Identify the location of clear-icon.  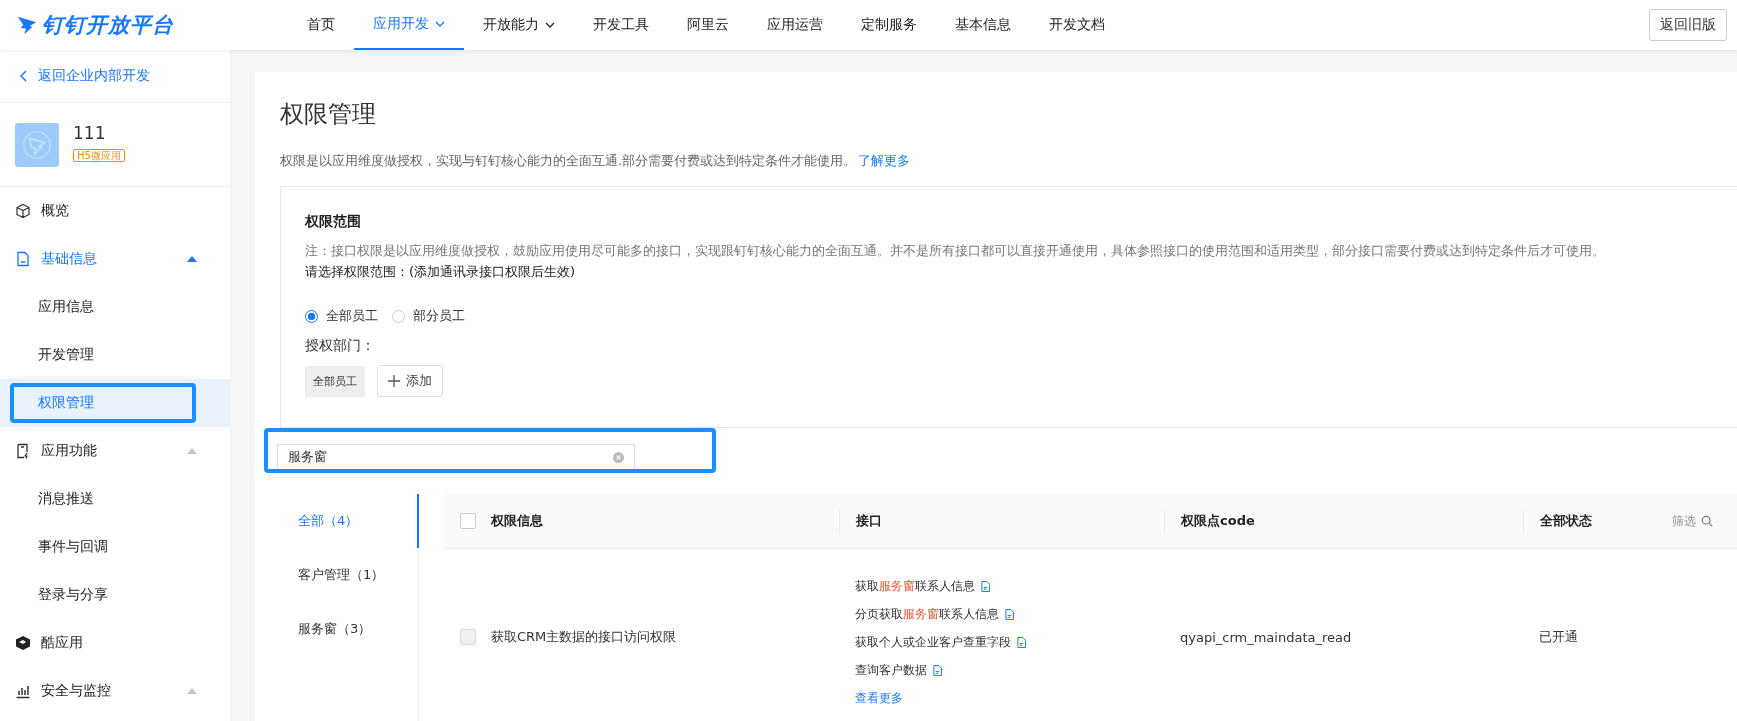
(618, 457).